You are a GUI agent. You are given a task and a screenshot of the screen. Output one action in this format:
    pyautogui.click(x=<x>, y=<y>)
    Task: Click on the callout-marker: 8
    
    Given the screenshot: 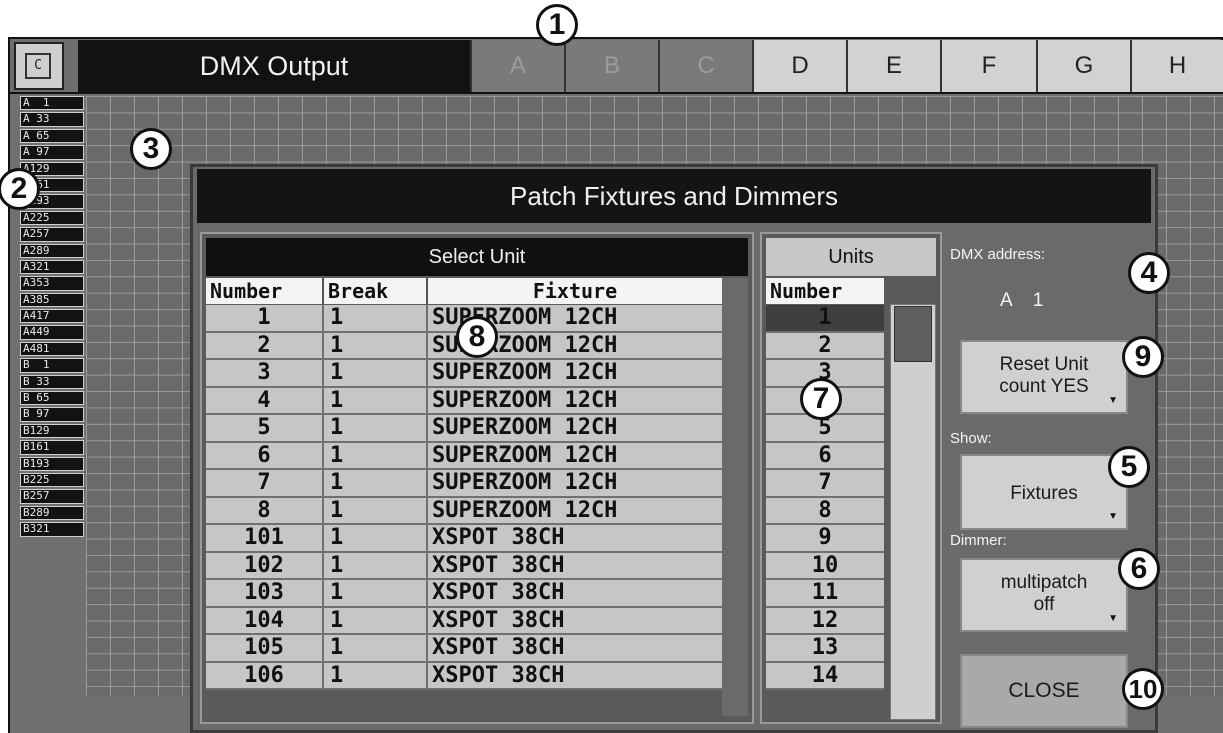 What is the action you would take?
    pyautogui.click(x=477, y=337)
    